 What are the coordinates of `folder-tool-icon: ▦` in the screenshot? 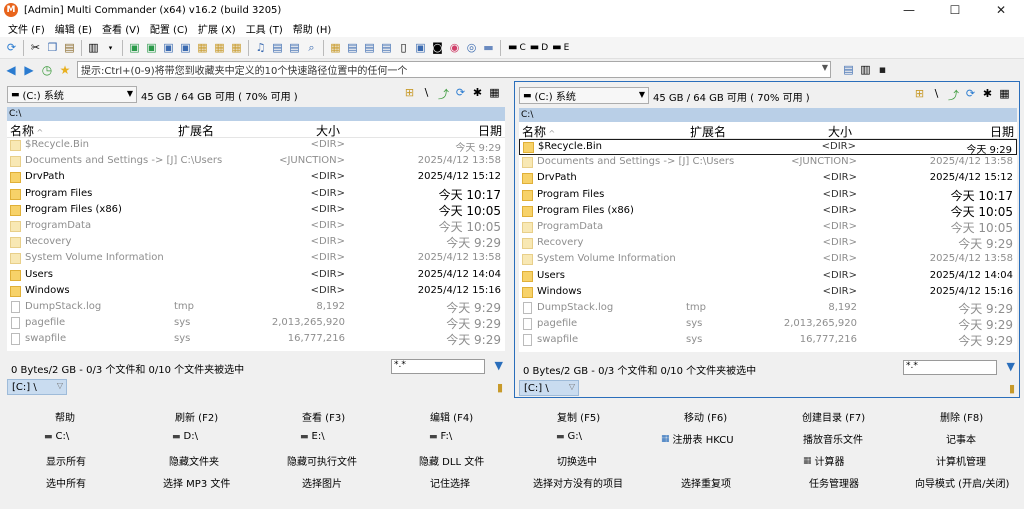 It's located at (335, 47).